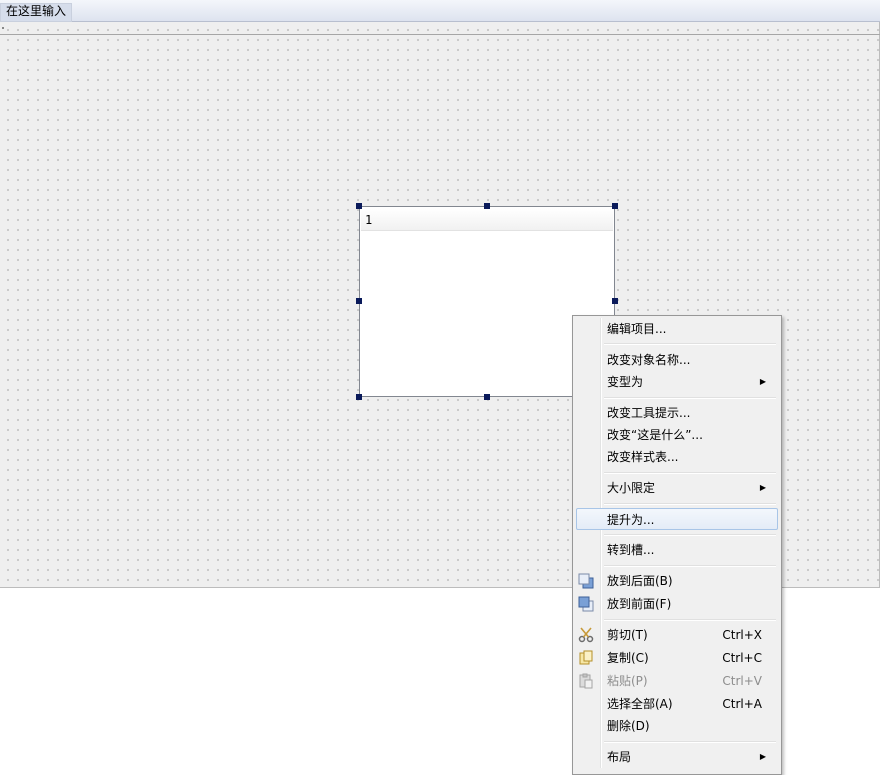  Describe the element at coordinates (487, 206) in the screenshot. I see `resize-handle-top` at that location.